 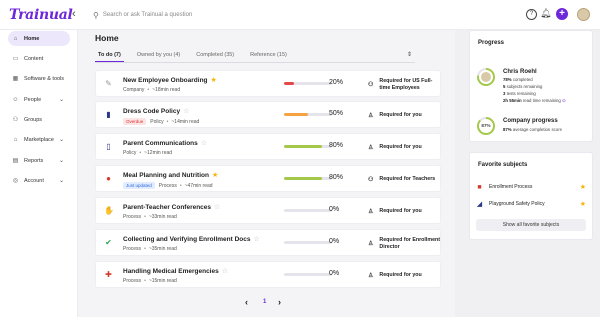 I want to click on requirement: ♙ Required for you, so click(x=395, y=147).